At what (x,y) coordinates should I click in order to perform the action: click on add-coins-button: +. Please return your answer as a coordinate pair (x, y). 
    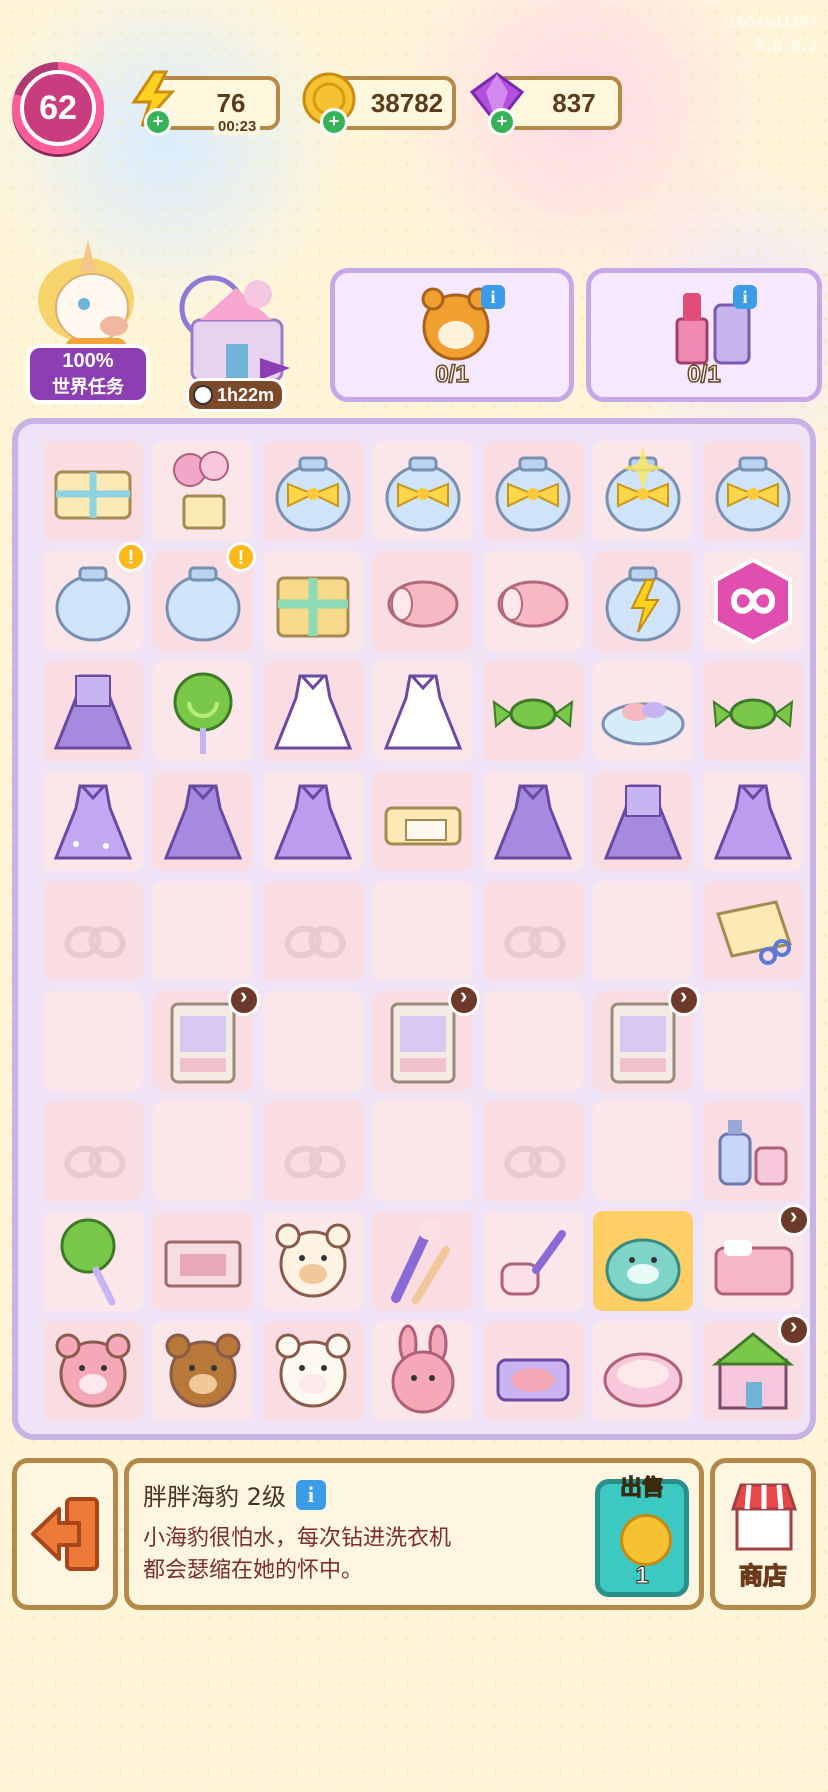
    Looking at the image, I should click on (334, 122).